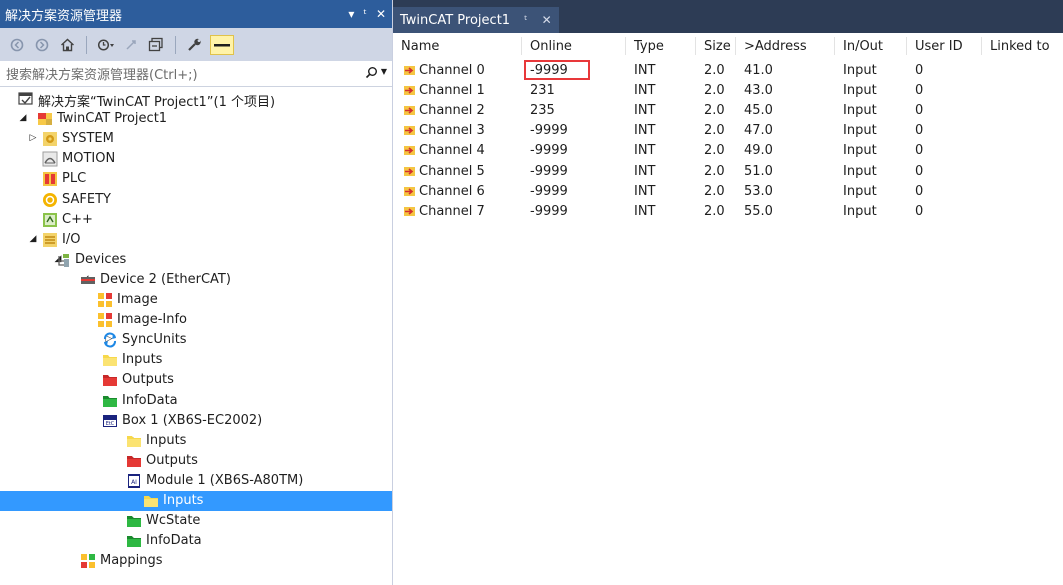 This screenshot has height=585, width=1063. Describe the element at coordinates (195, 45) in the screenshot. I see `properties-icon` at that location.